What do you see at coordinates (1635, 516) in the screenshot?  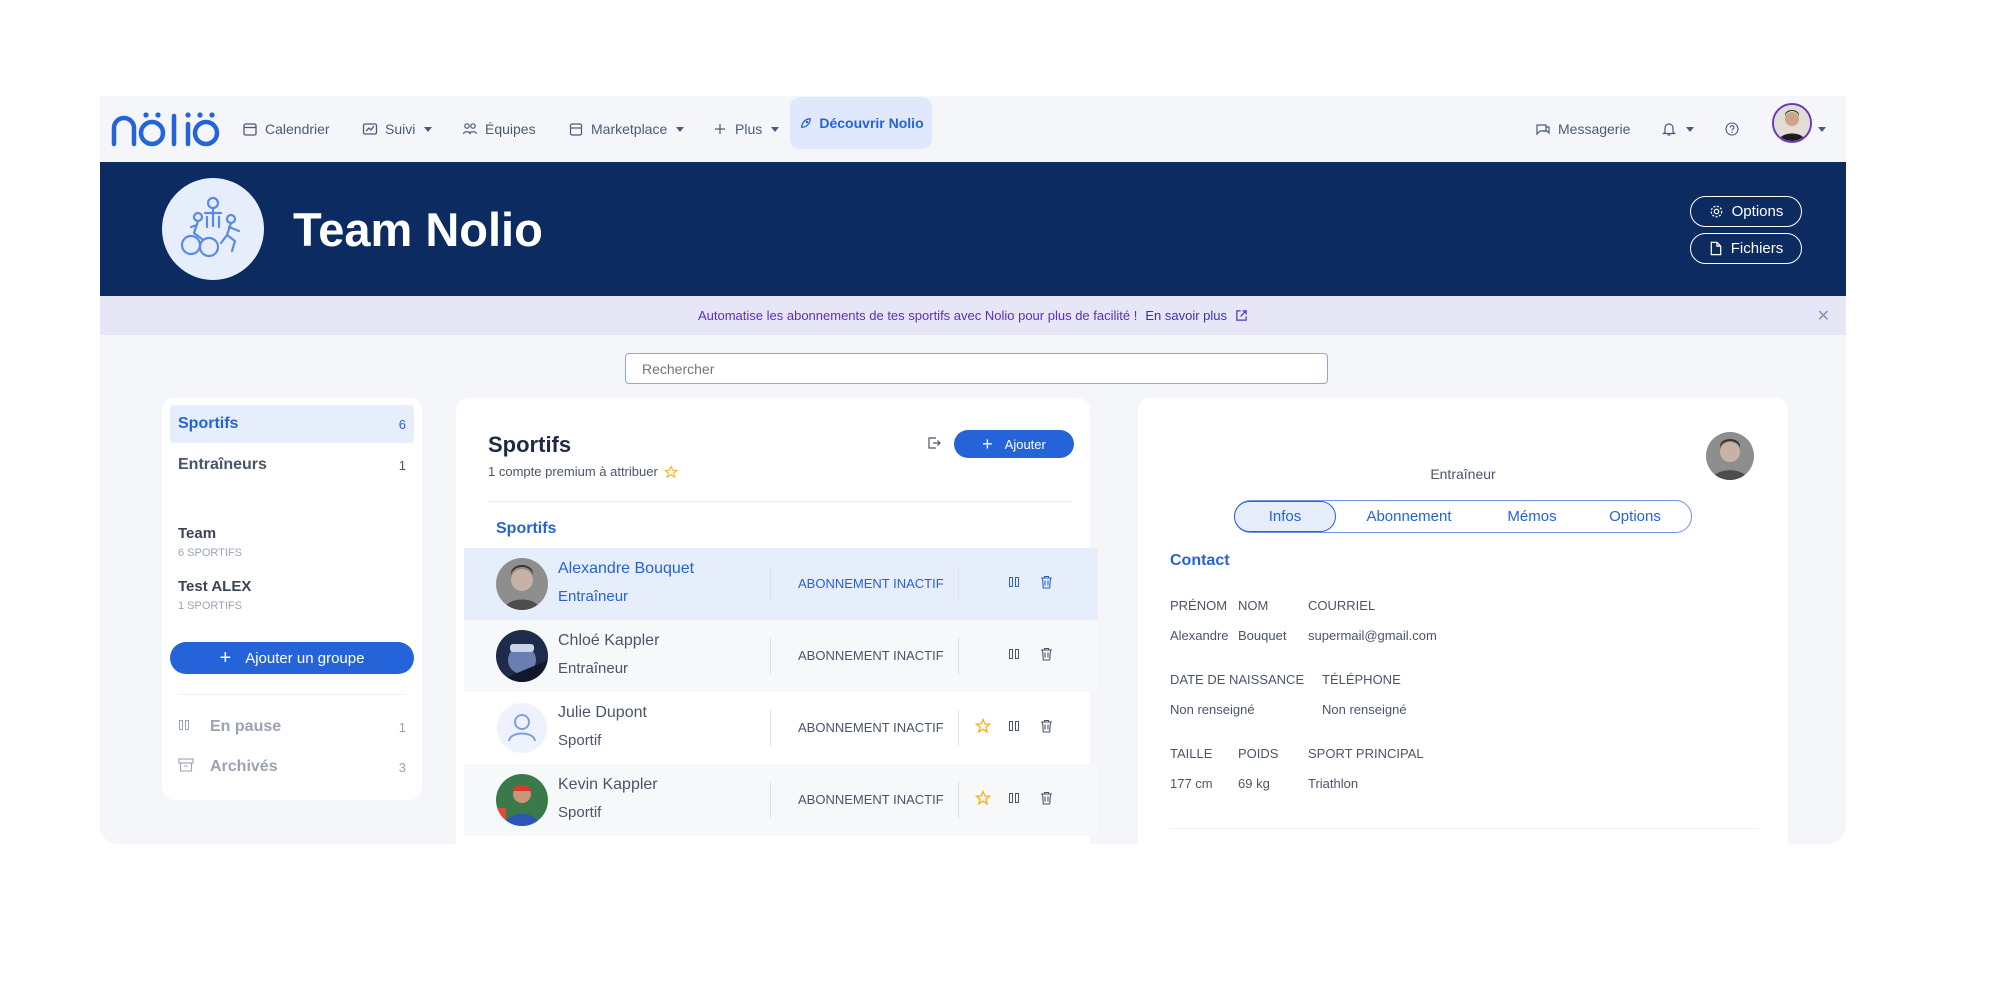 I see `tab-options: Options` at bounding box center [1635, 516].